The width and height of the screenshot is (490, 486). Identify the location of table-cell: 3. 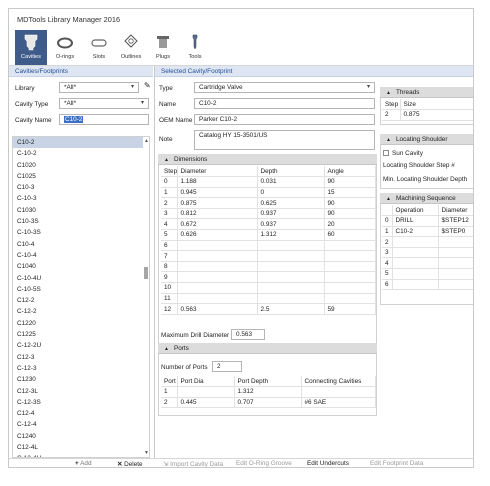
(169, 214).